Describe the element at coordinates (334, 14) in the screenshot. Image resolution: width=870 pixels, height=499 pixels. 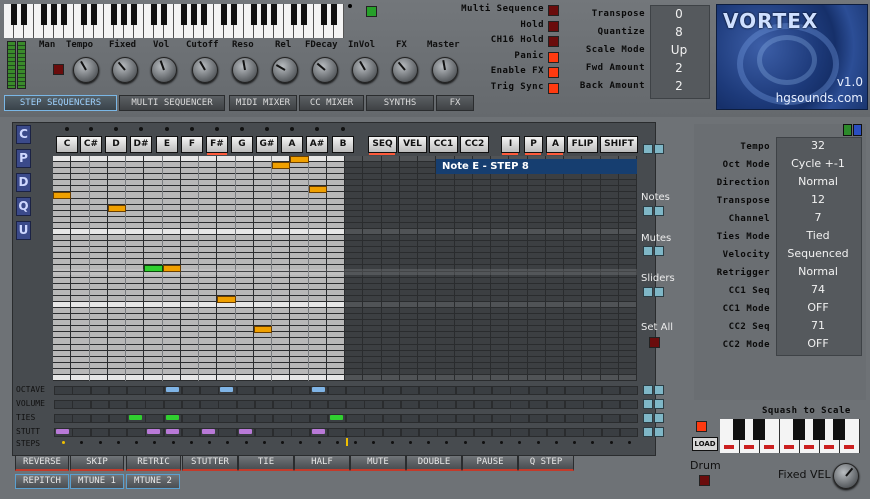
I see `piano-black-key` at that location.